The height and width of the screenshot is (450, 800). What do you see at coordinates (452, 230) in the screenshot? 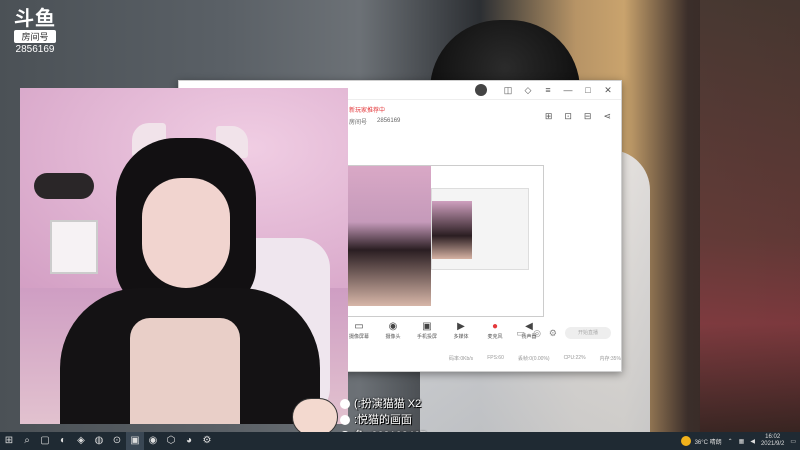
I see `nested-inner-camera` at bounding box center [452, 230].